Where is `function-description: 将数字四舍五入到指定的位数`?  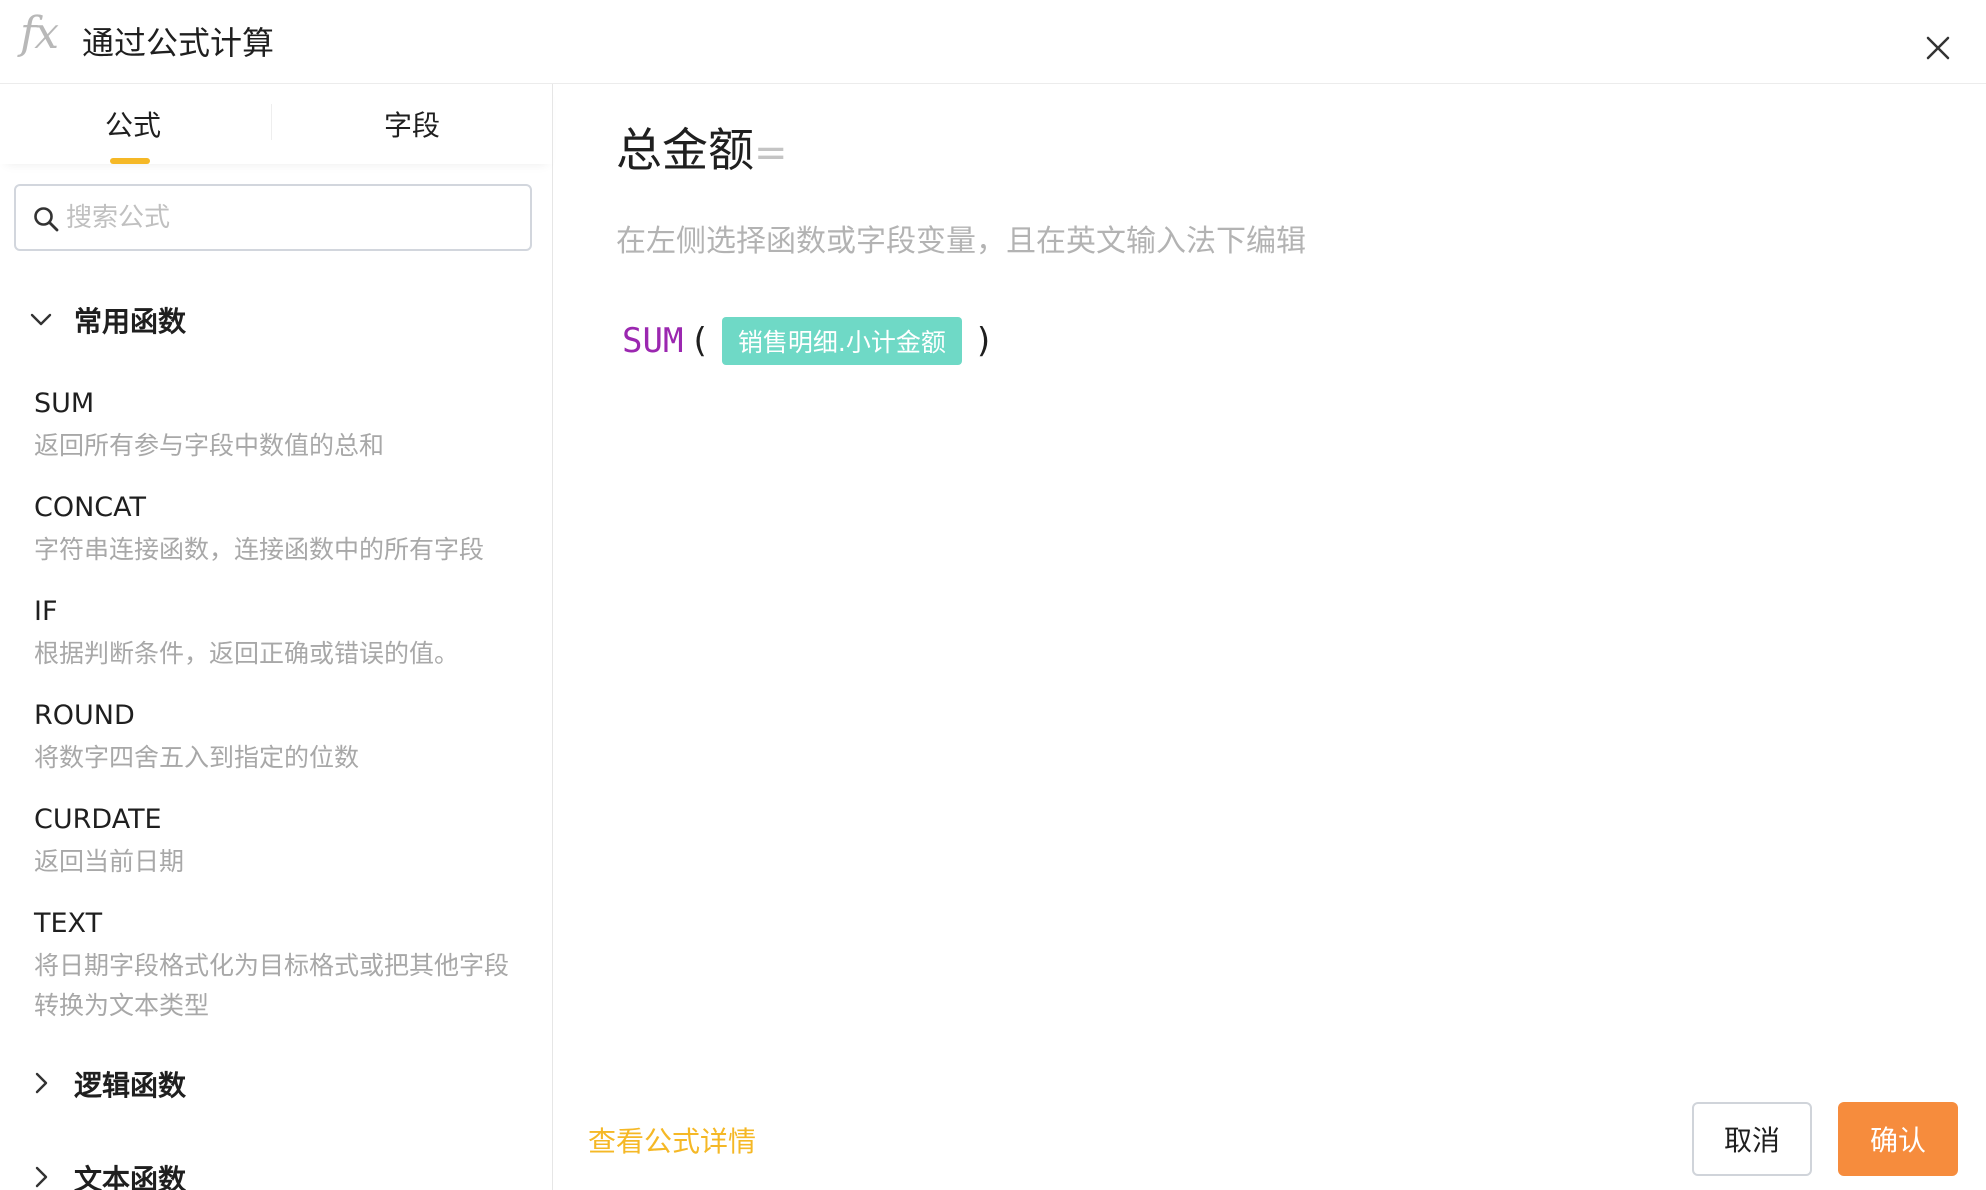 function-description: 将数字四舍五入到指定的位数 is located at coordinates (197, 757).